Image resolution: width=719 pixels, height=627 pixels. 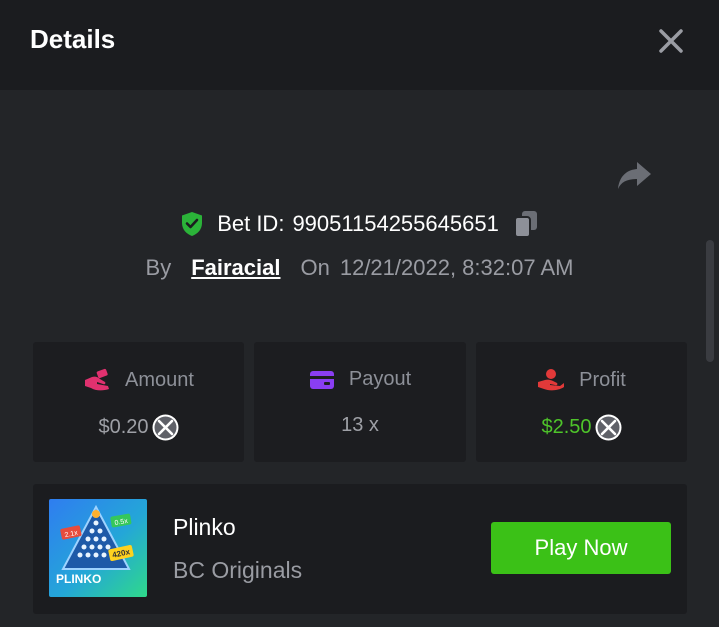 I want to click on game-name: Plinko, so click(x=204, y=527).